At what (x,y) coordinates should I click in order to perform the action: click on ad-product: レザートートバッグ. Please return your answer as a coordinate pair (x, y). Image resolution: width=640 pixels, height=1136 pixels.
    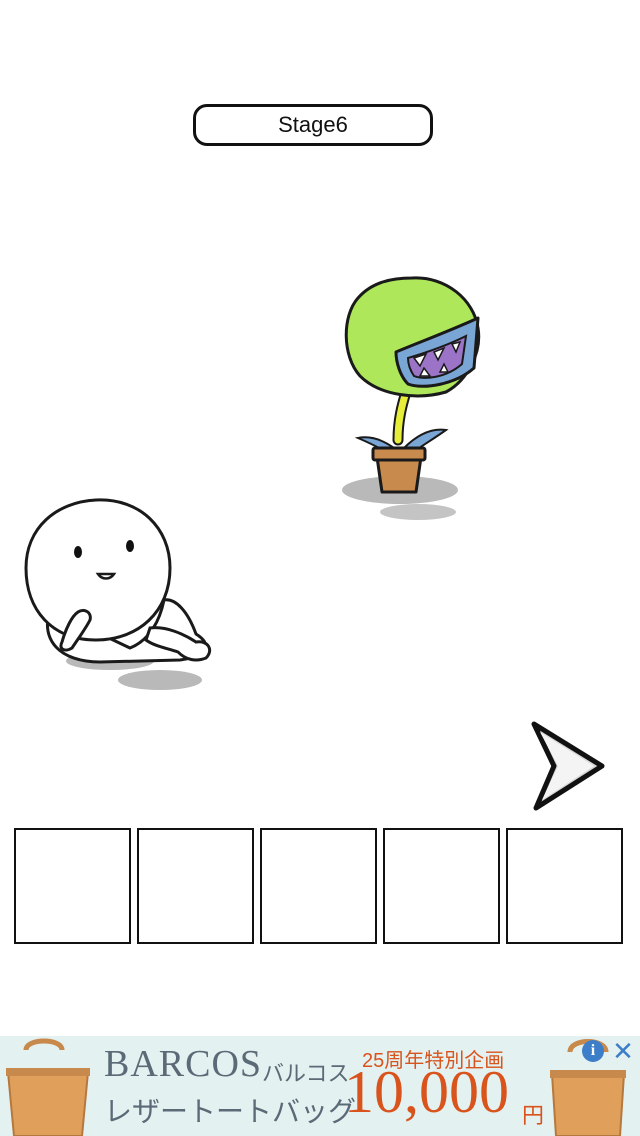
    Looking at the image, I should click on (230, 1111).